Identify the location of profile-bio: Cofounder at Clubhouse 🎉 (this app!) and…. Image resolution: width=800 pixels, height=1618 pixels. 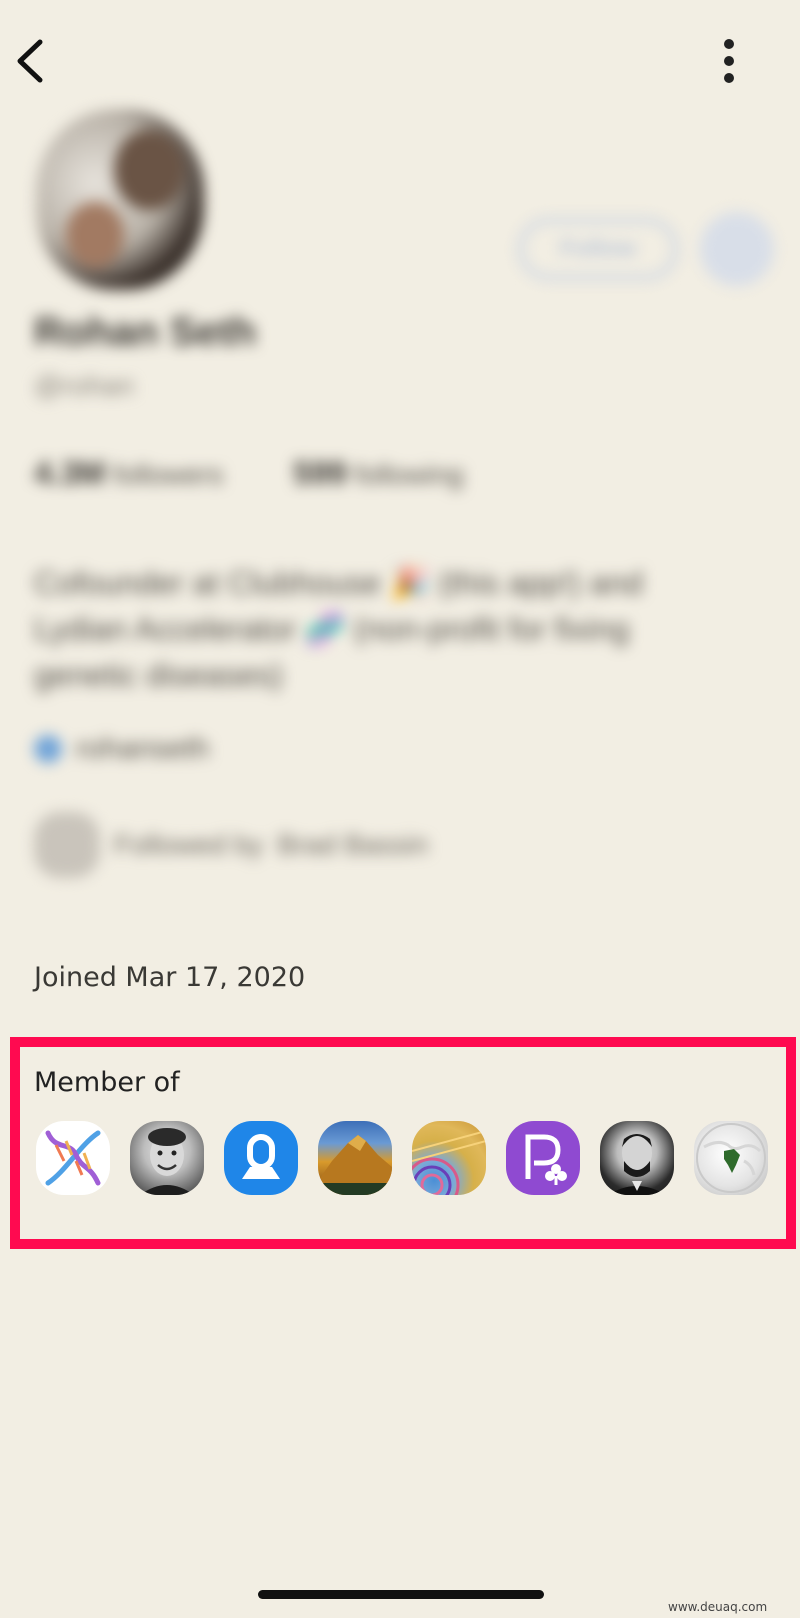
(339, 629).